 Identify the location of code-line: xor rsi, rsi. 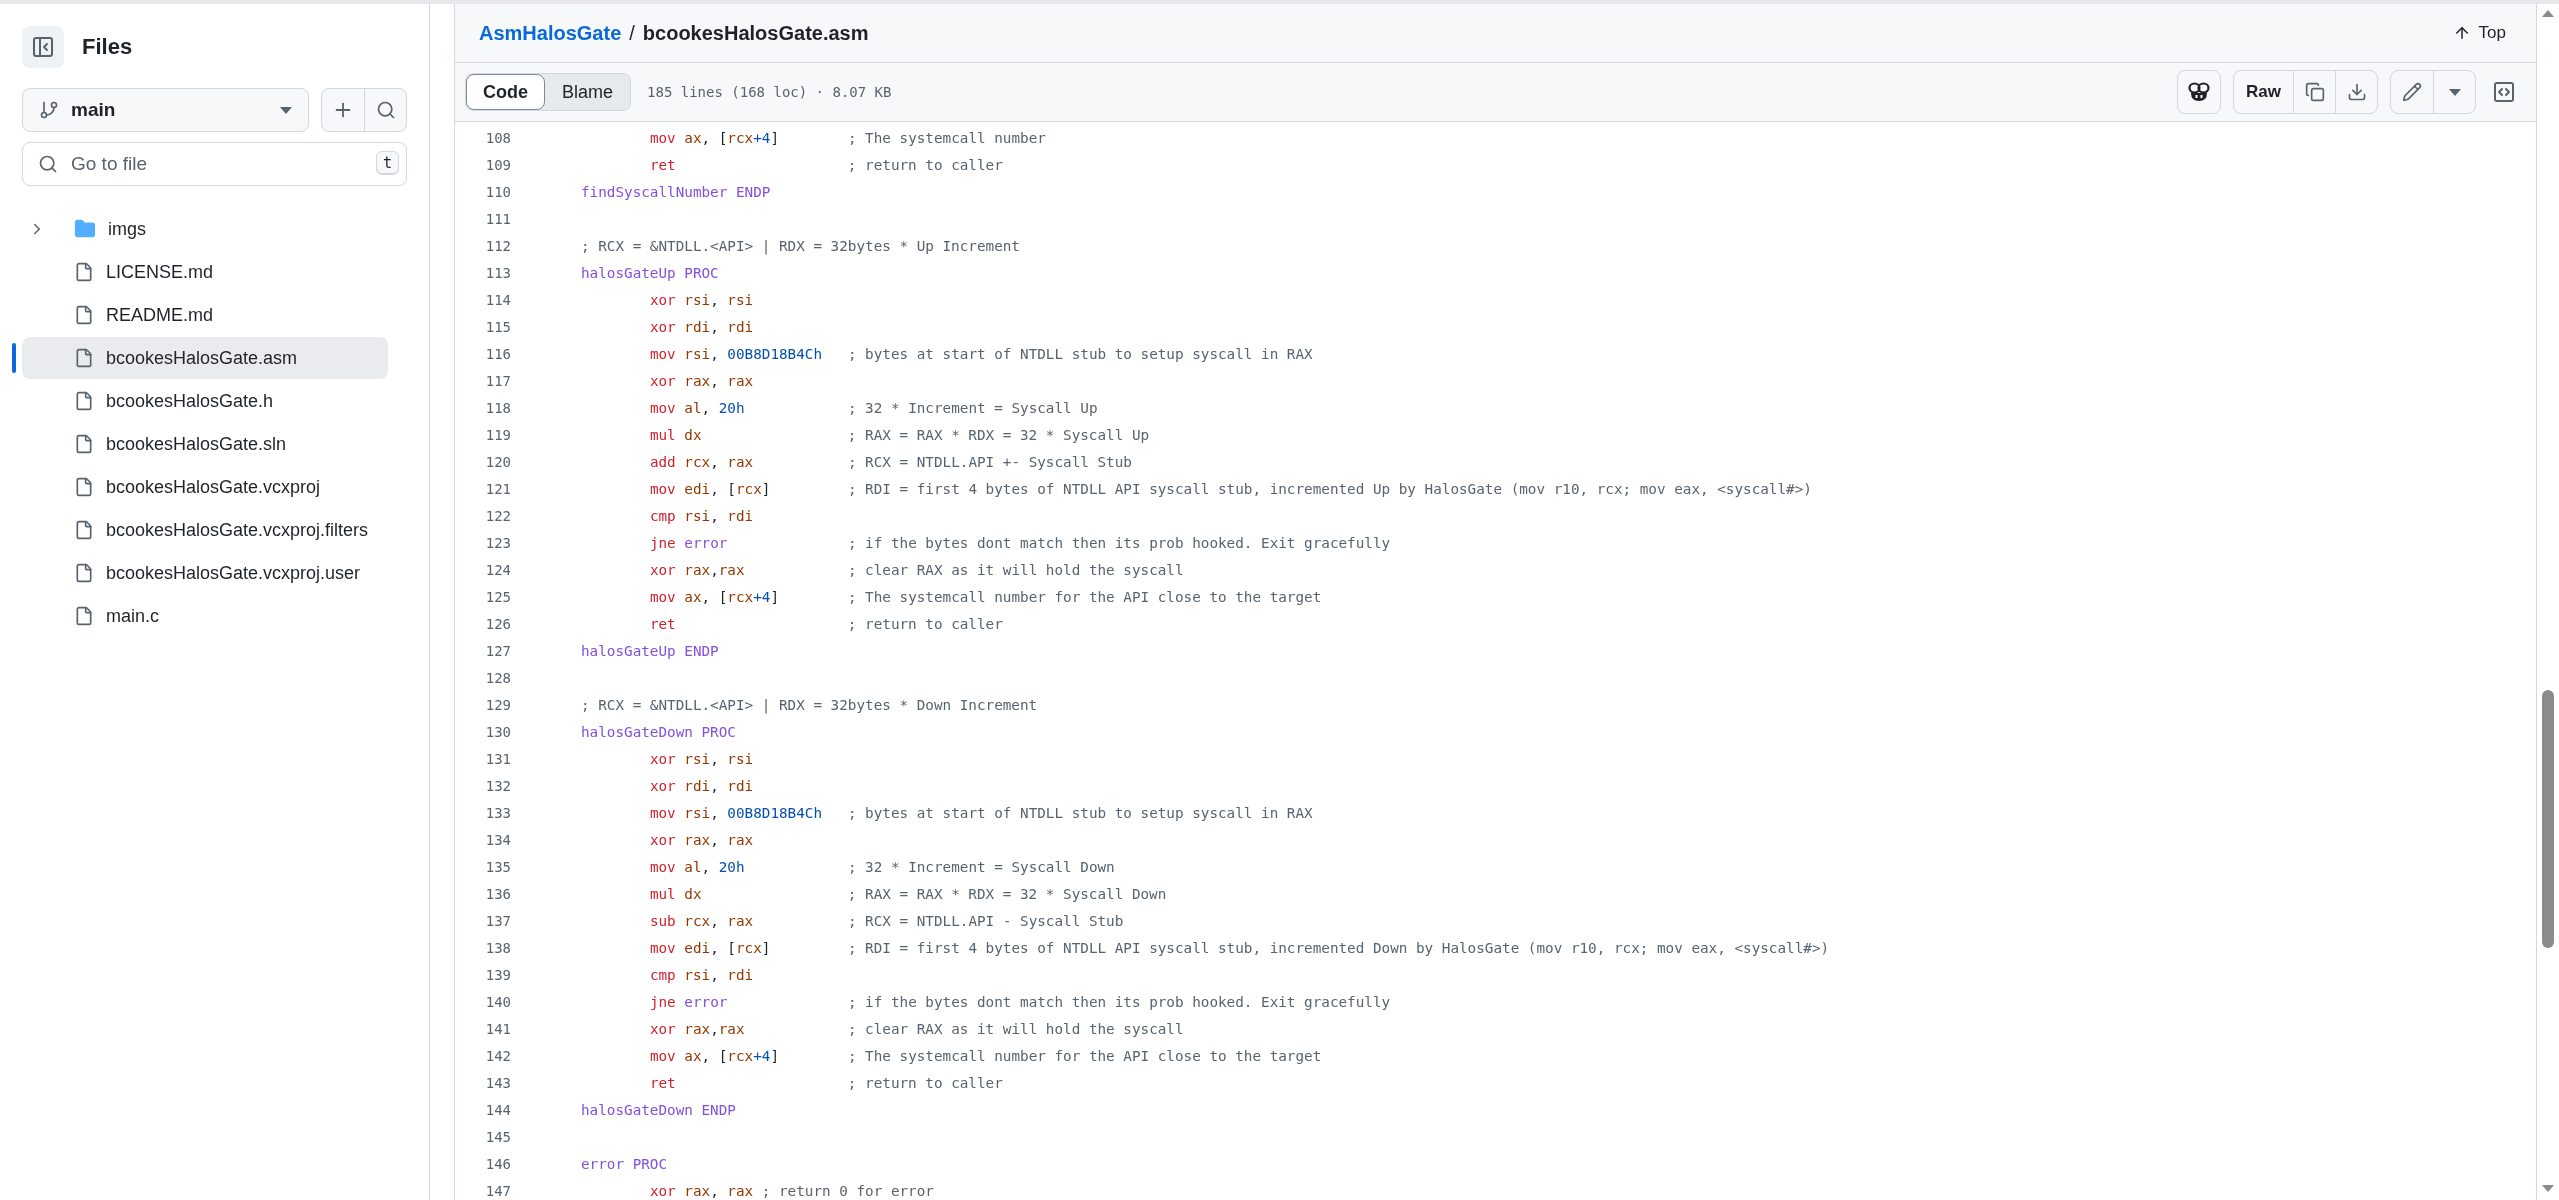
(701, 299).